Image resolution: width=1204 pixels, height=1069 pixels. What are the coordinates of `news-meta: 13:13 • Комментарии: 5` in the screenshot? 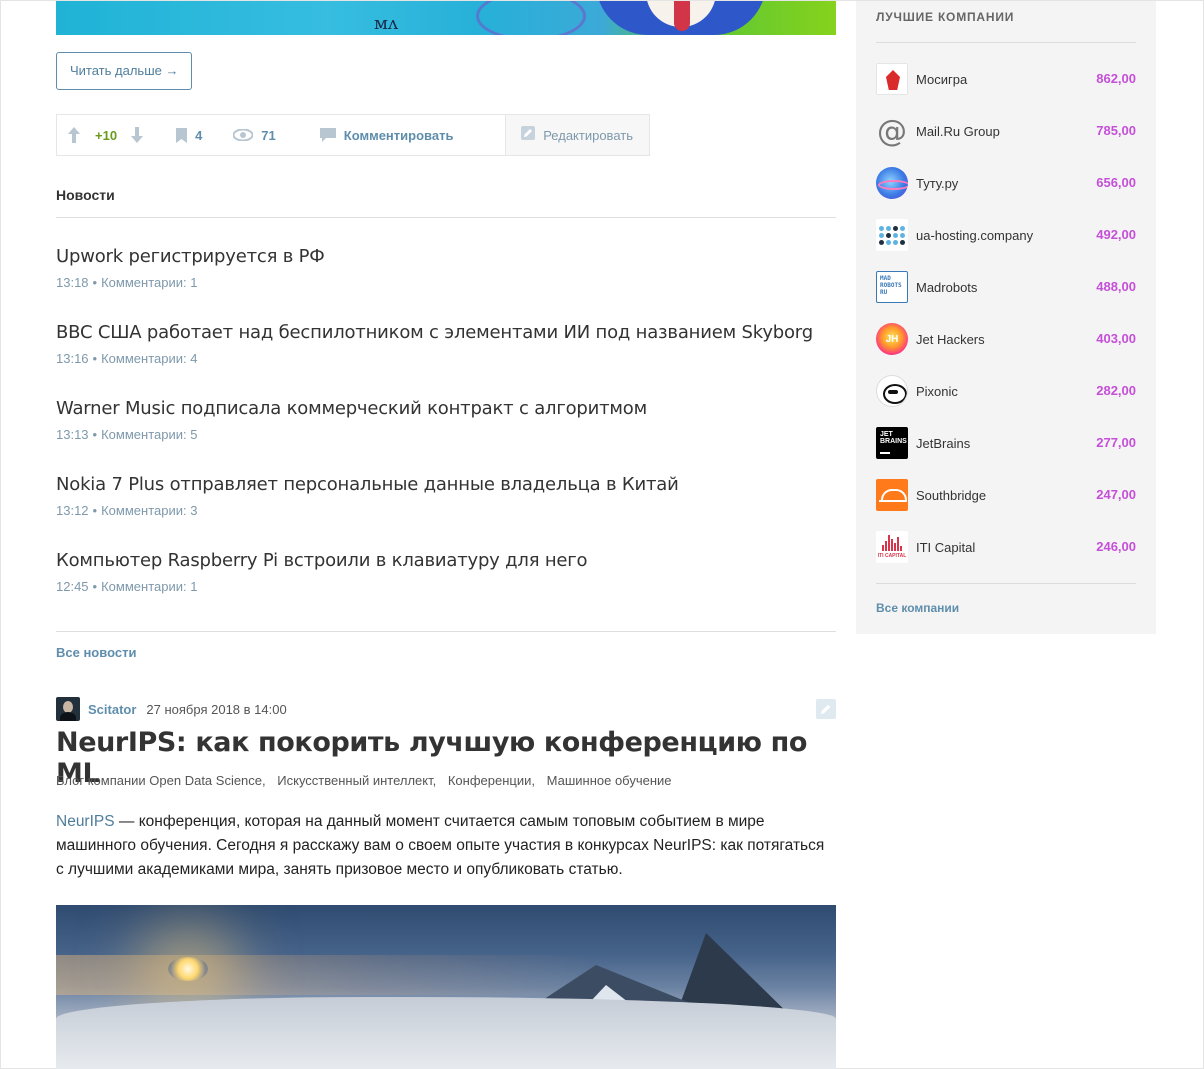 It's located at (446, 434).